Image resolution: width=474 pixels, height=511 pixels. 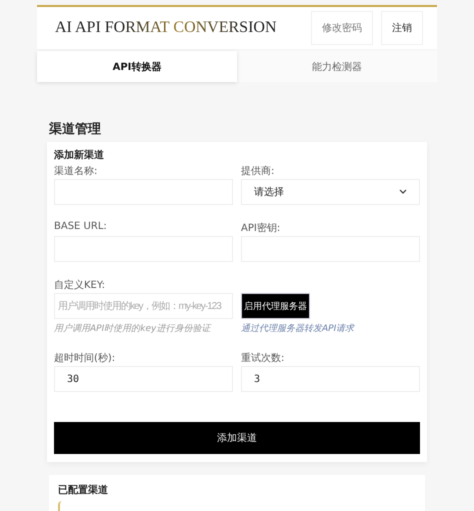 What do you see at coordinates (137, 66) in the screenshot?
I see `tab: API转换器` at bounding box center [137, 66].